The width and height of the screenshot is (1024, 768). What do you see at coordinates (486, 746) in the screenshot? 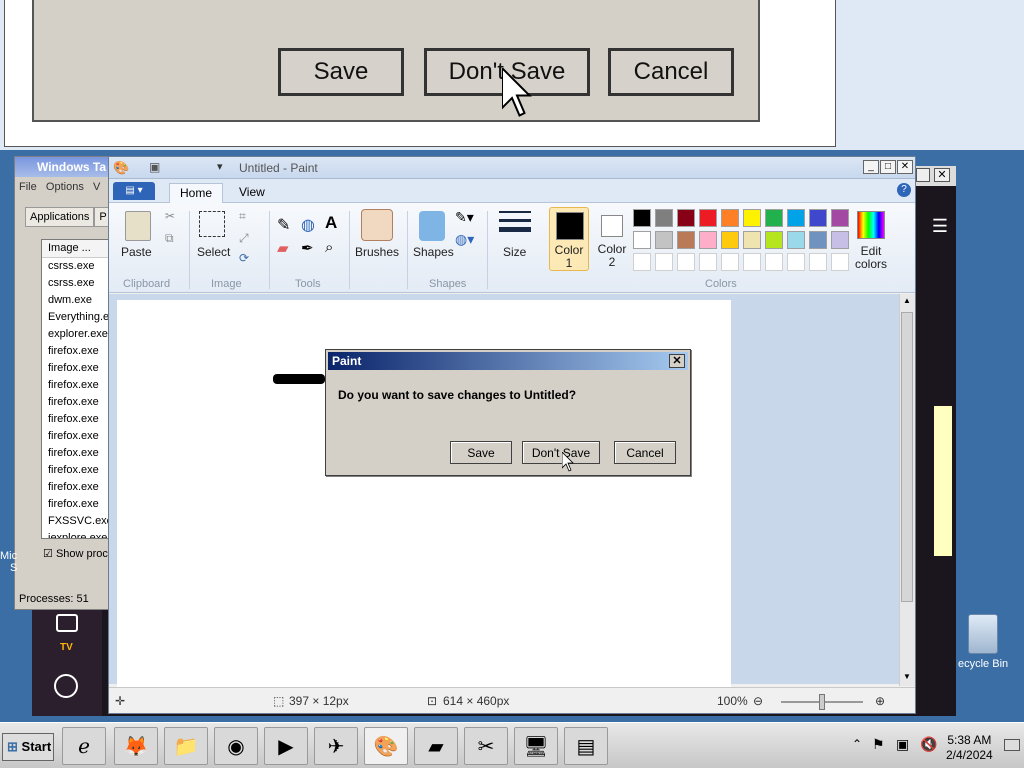
I see `snipping-tool-icon: ✂` at bounding box center [486, 746].